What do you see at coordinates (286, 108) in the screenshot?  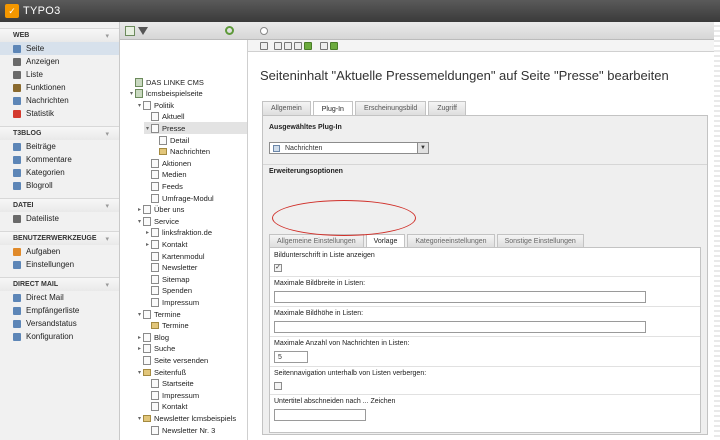 I see `tab-0: Allgemein` at bounding box center [286, 108].